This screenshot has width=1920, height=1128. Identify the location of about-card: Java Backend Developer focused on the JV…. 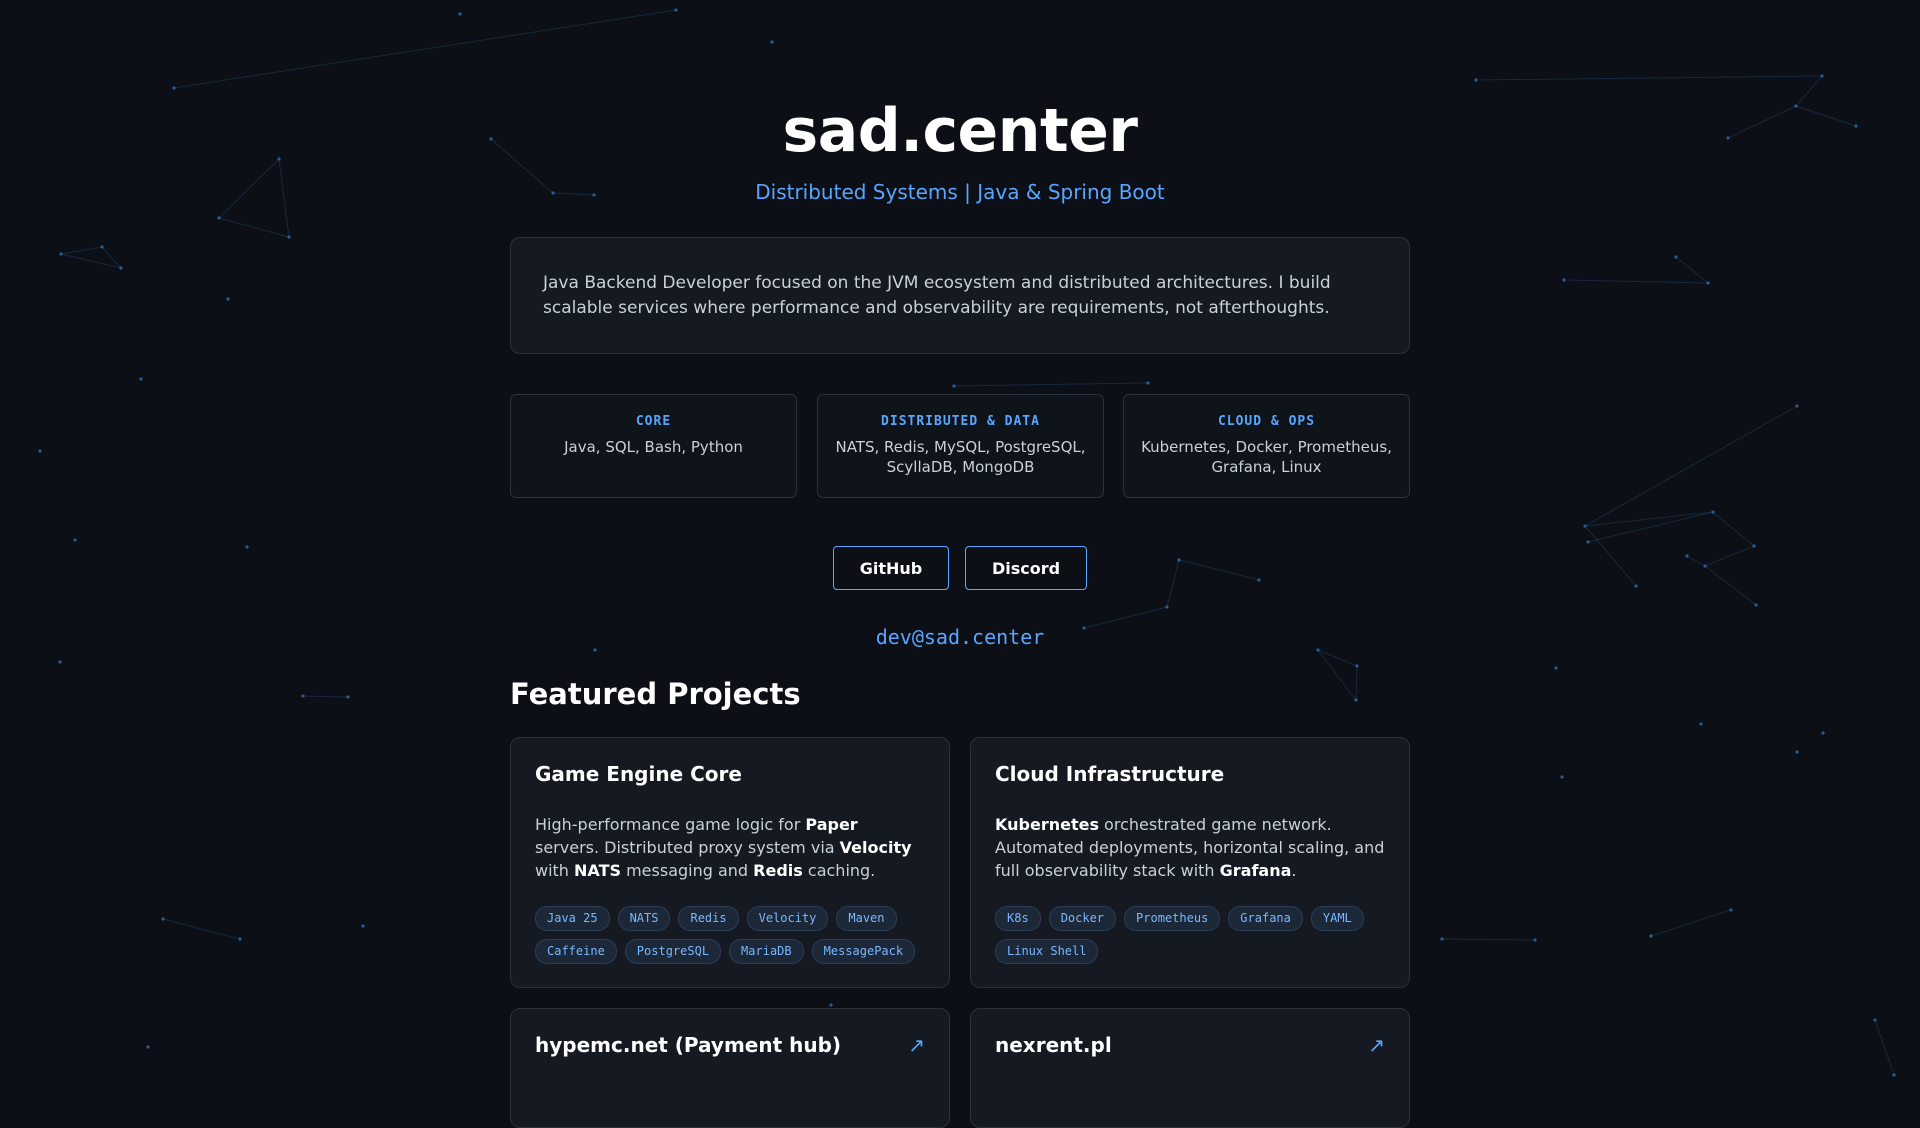
(960, 295).